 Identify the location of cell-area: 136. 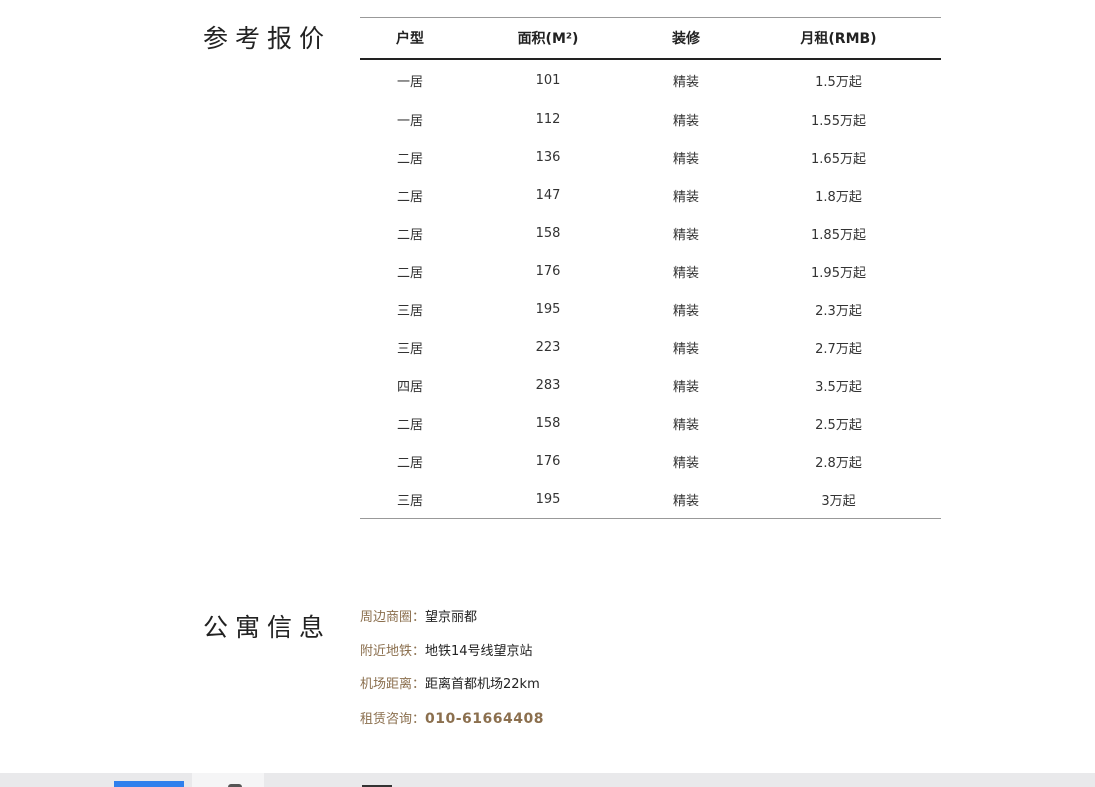
(548, 157).